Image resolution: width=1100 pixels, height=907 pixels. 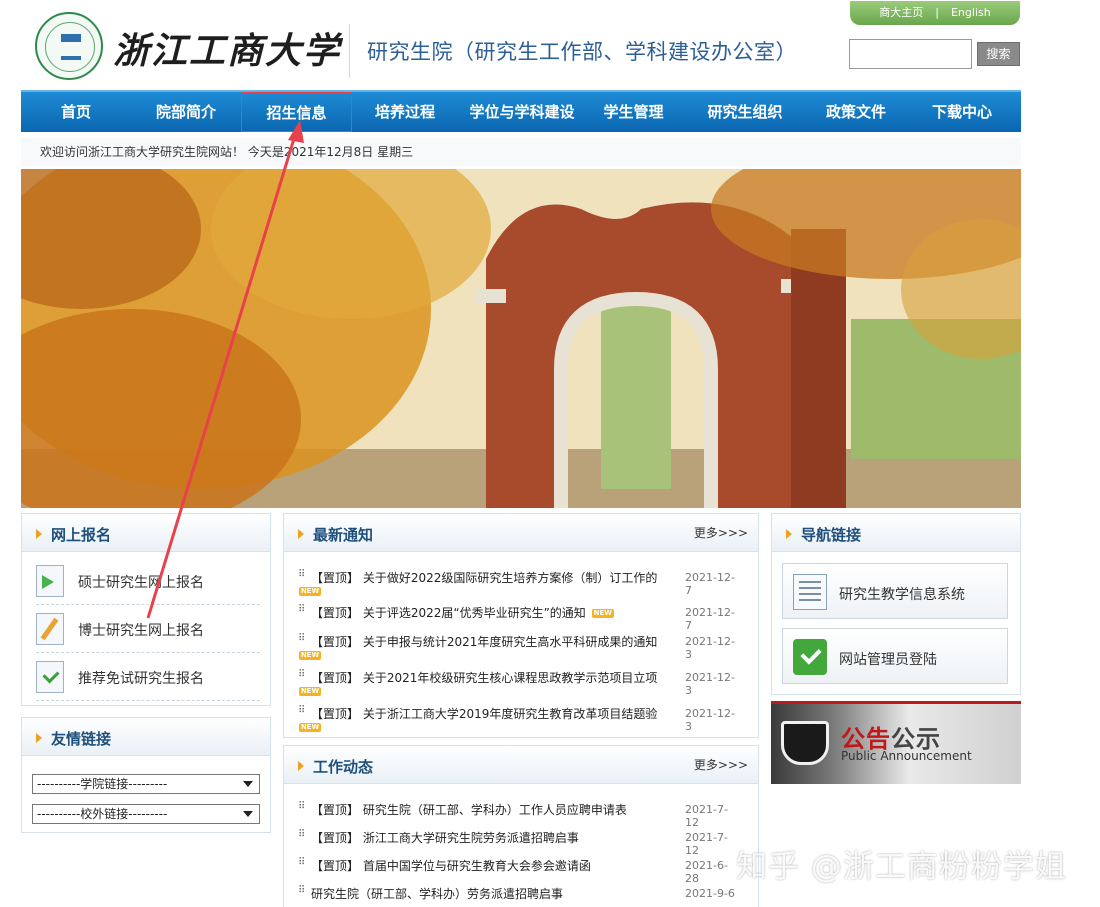 I want to click on notice-title: 【置顶】 关于评选2022届“优秀毕业研究生”的通知 NEW, so click(x=462, y=612).